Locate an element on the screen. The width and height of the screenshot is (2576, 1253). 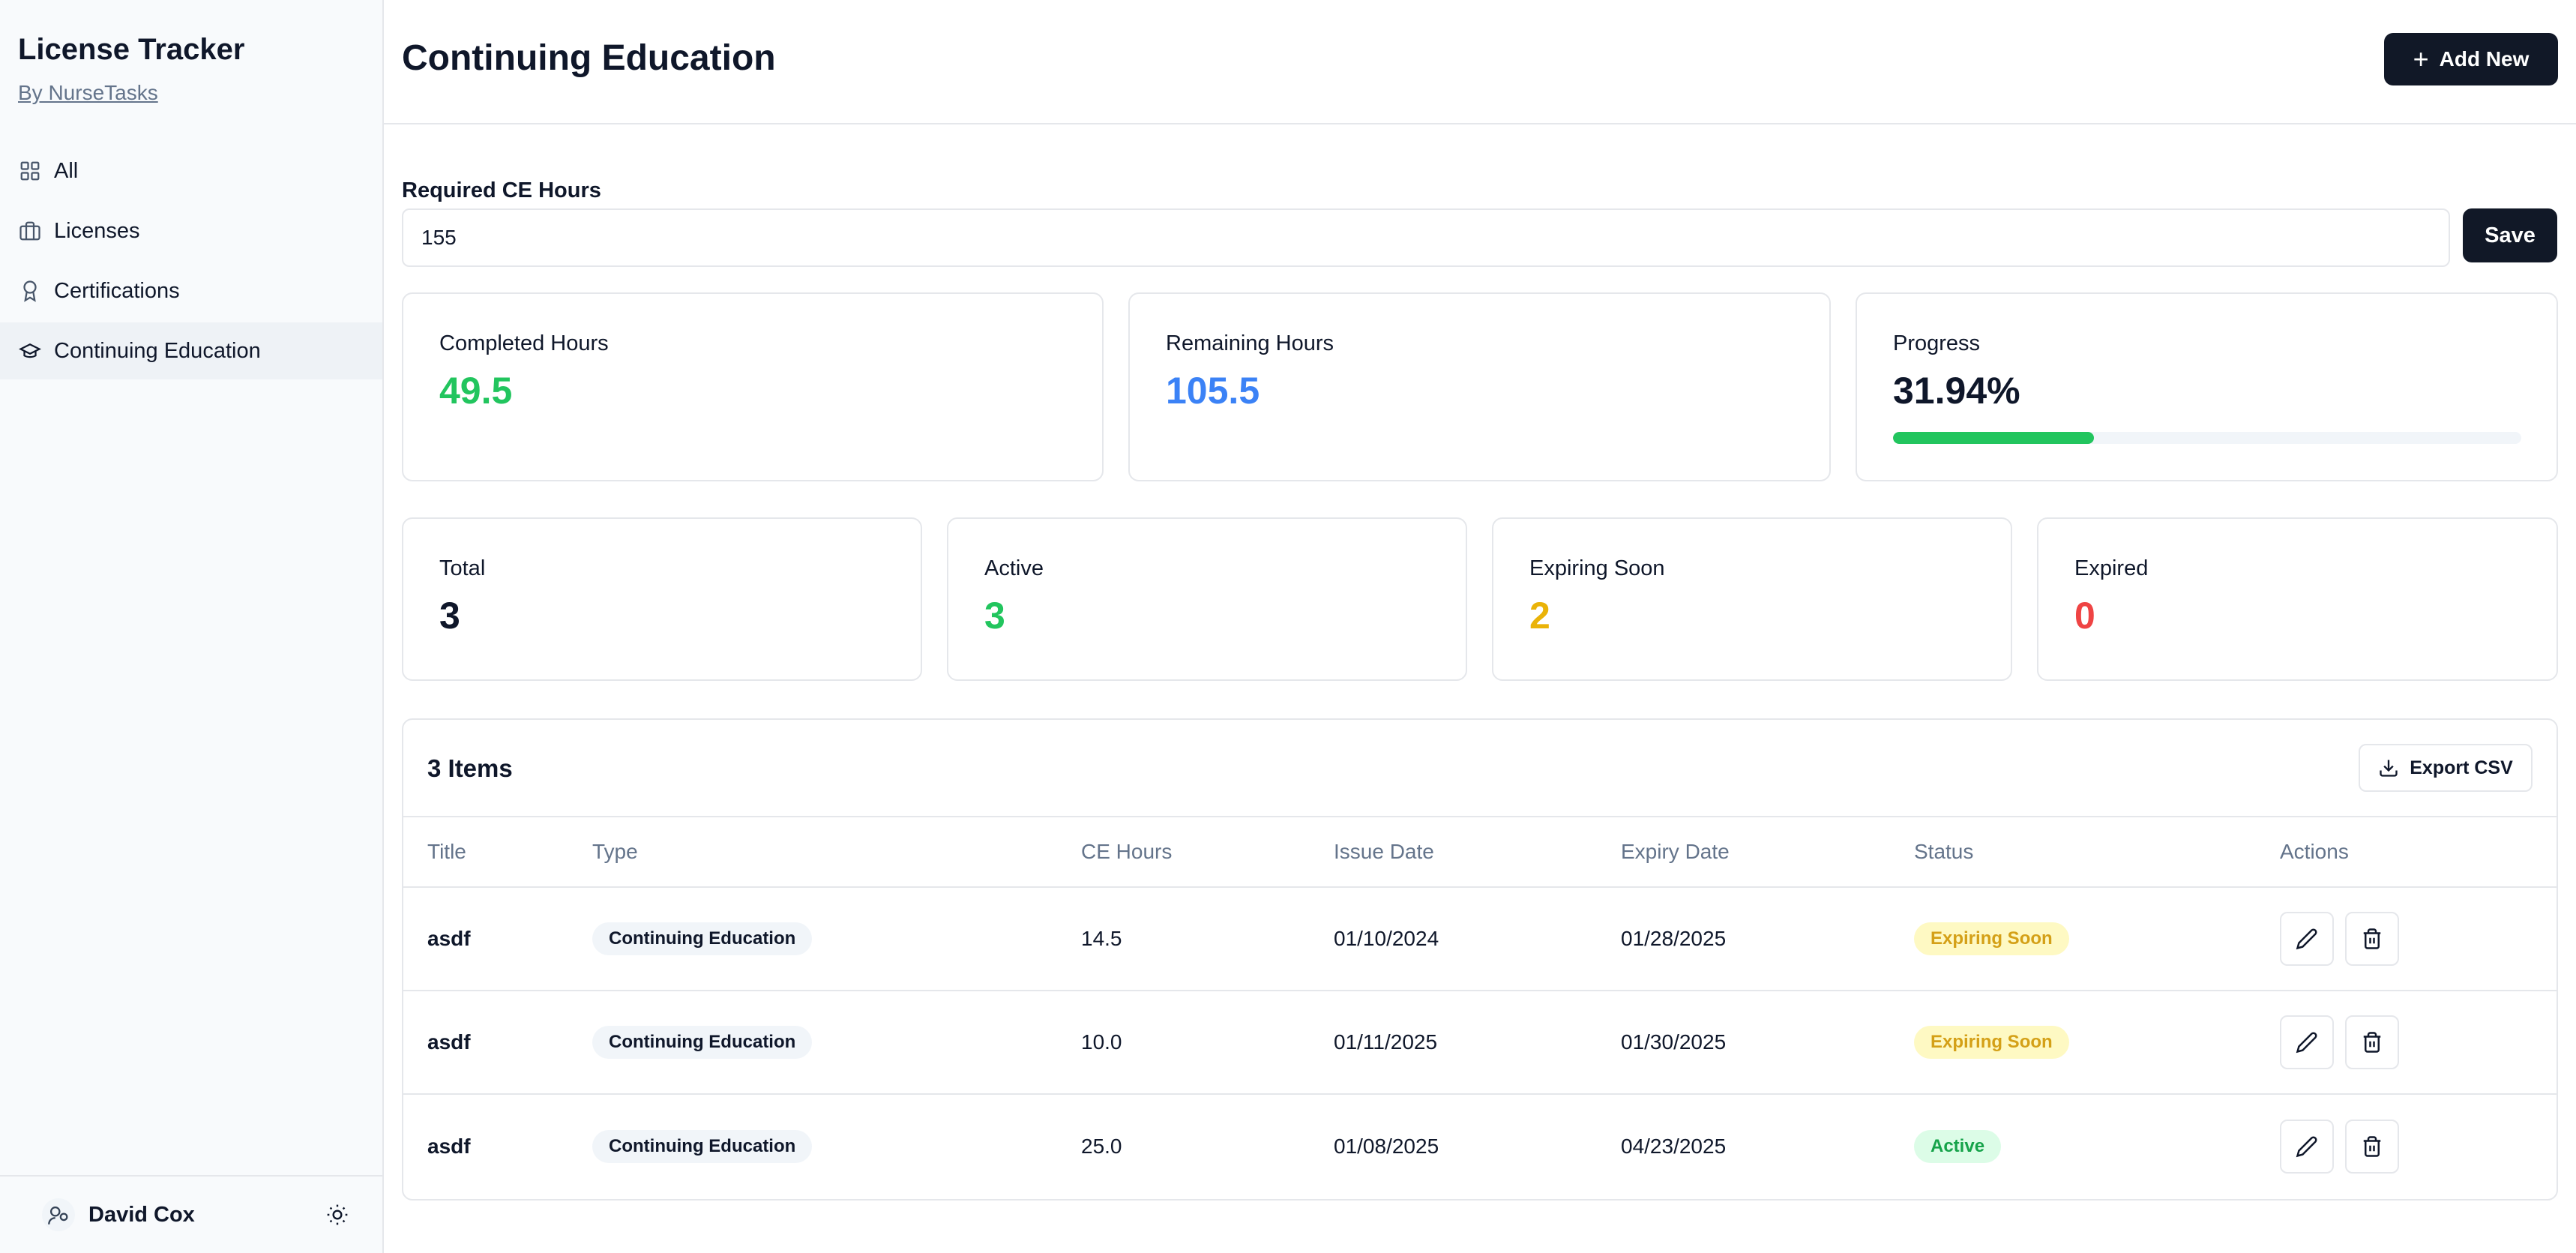
column-header-type: Type is located at coordinates (615, 852).